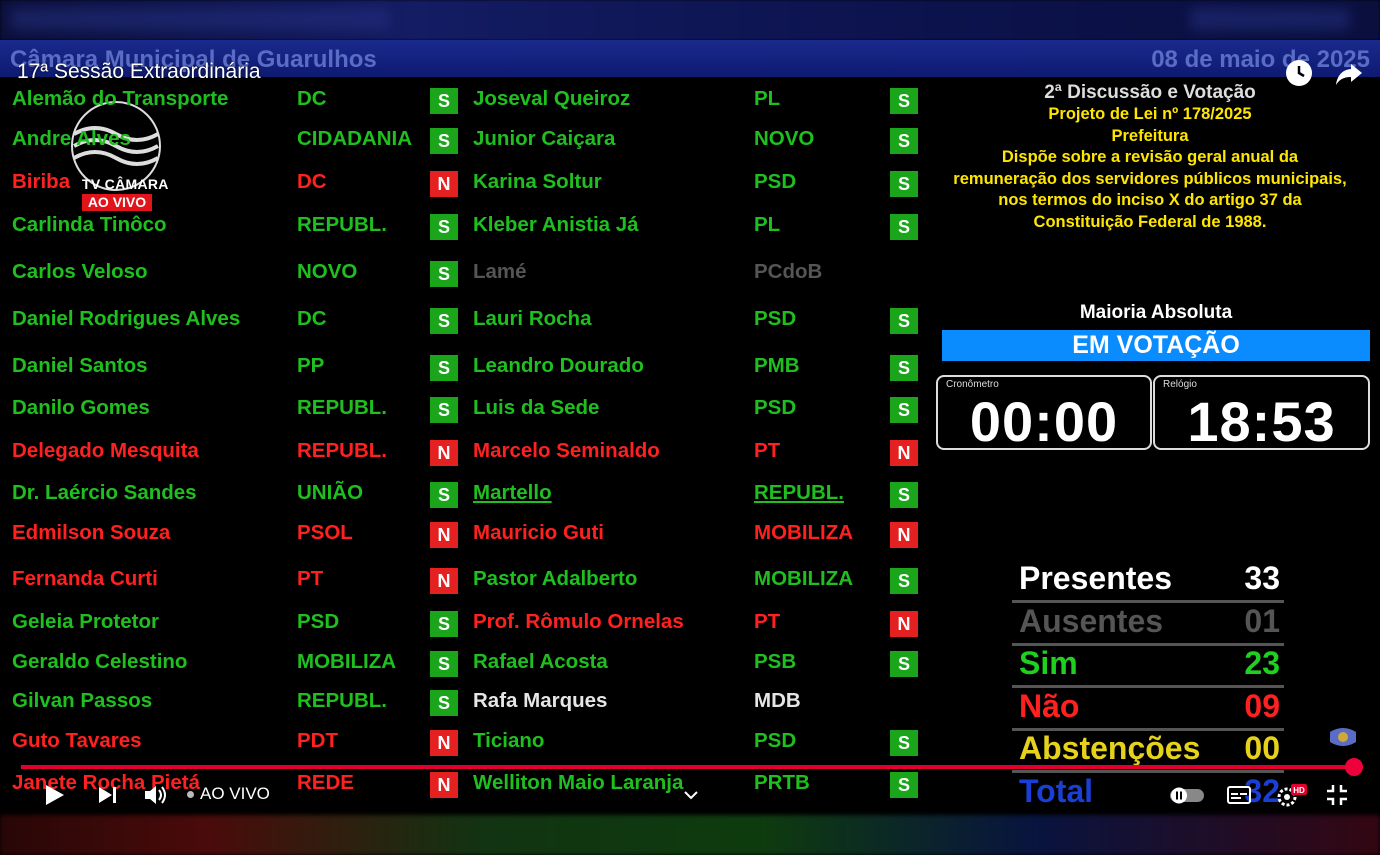  Describe the element at coordinates (775, 661) in the screenshot. I see `councillor-party: PSB` at that location.